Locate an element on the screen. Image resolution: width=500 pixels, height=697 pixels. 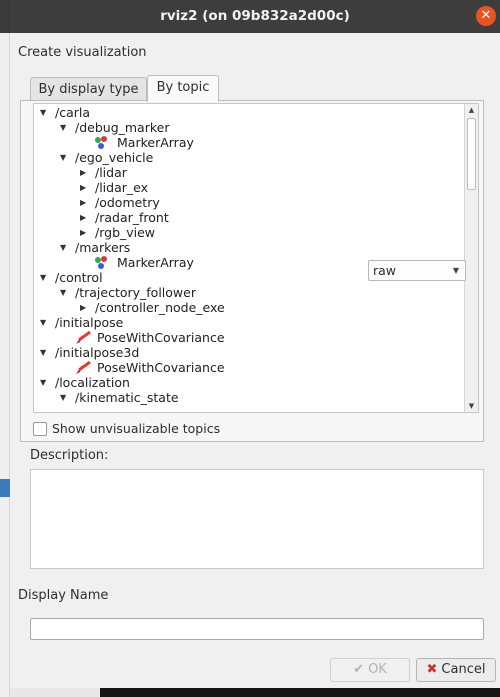
cancel-button: ✖ Cancel is located at coordinates (456, 670).